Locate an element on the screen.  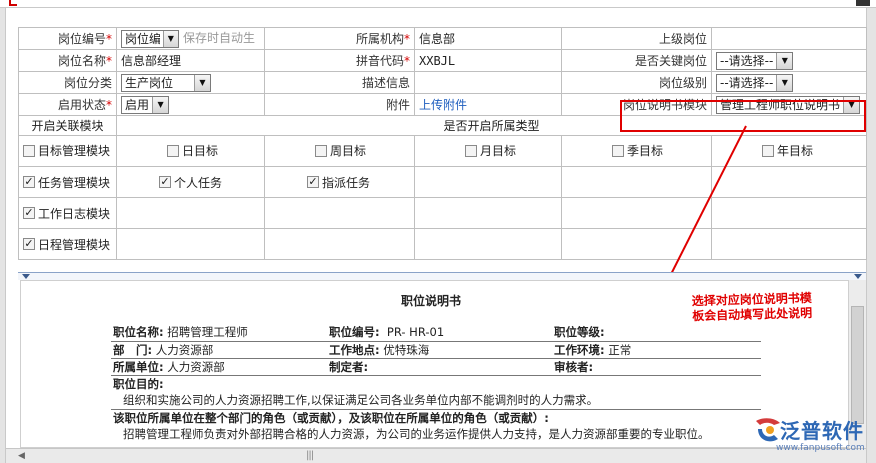
module-task: 任务管理模块 is located at coordinates (67, 182).